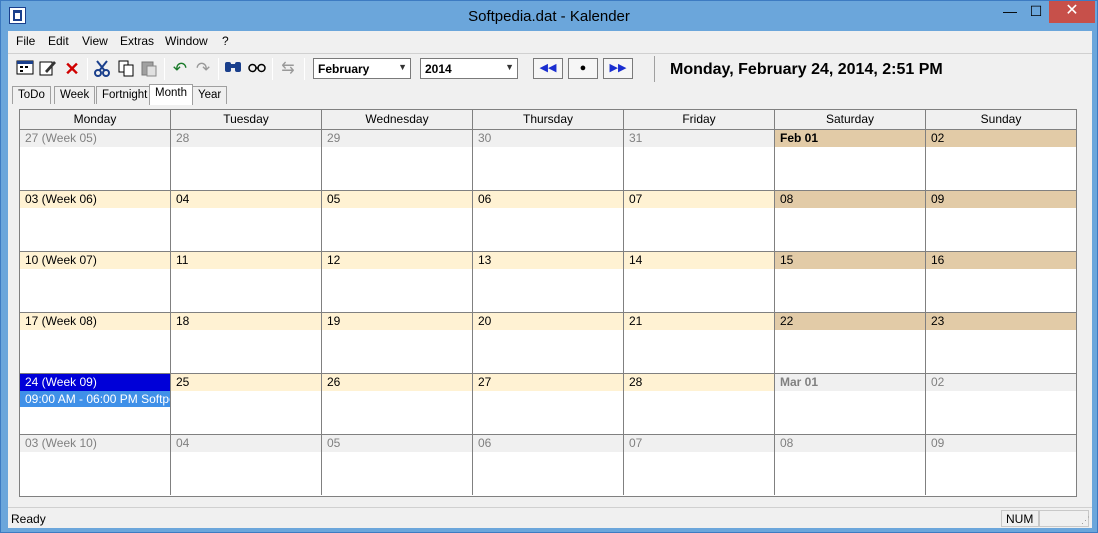 The image size is (1098, 533). Describe the element at coordinates (548, 138) in the screenshot. I see `day-label: 30` at that location.